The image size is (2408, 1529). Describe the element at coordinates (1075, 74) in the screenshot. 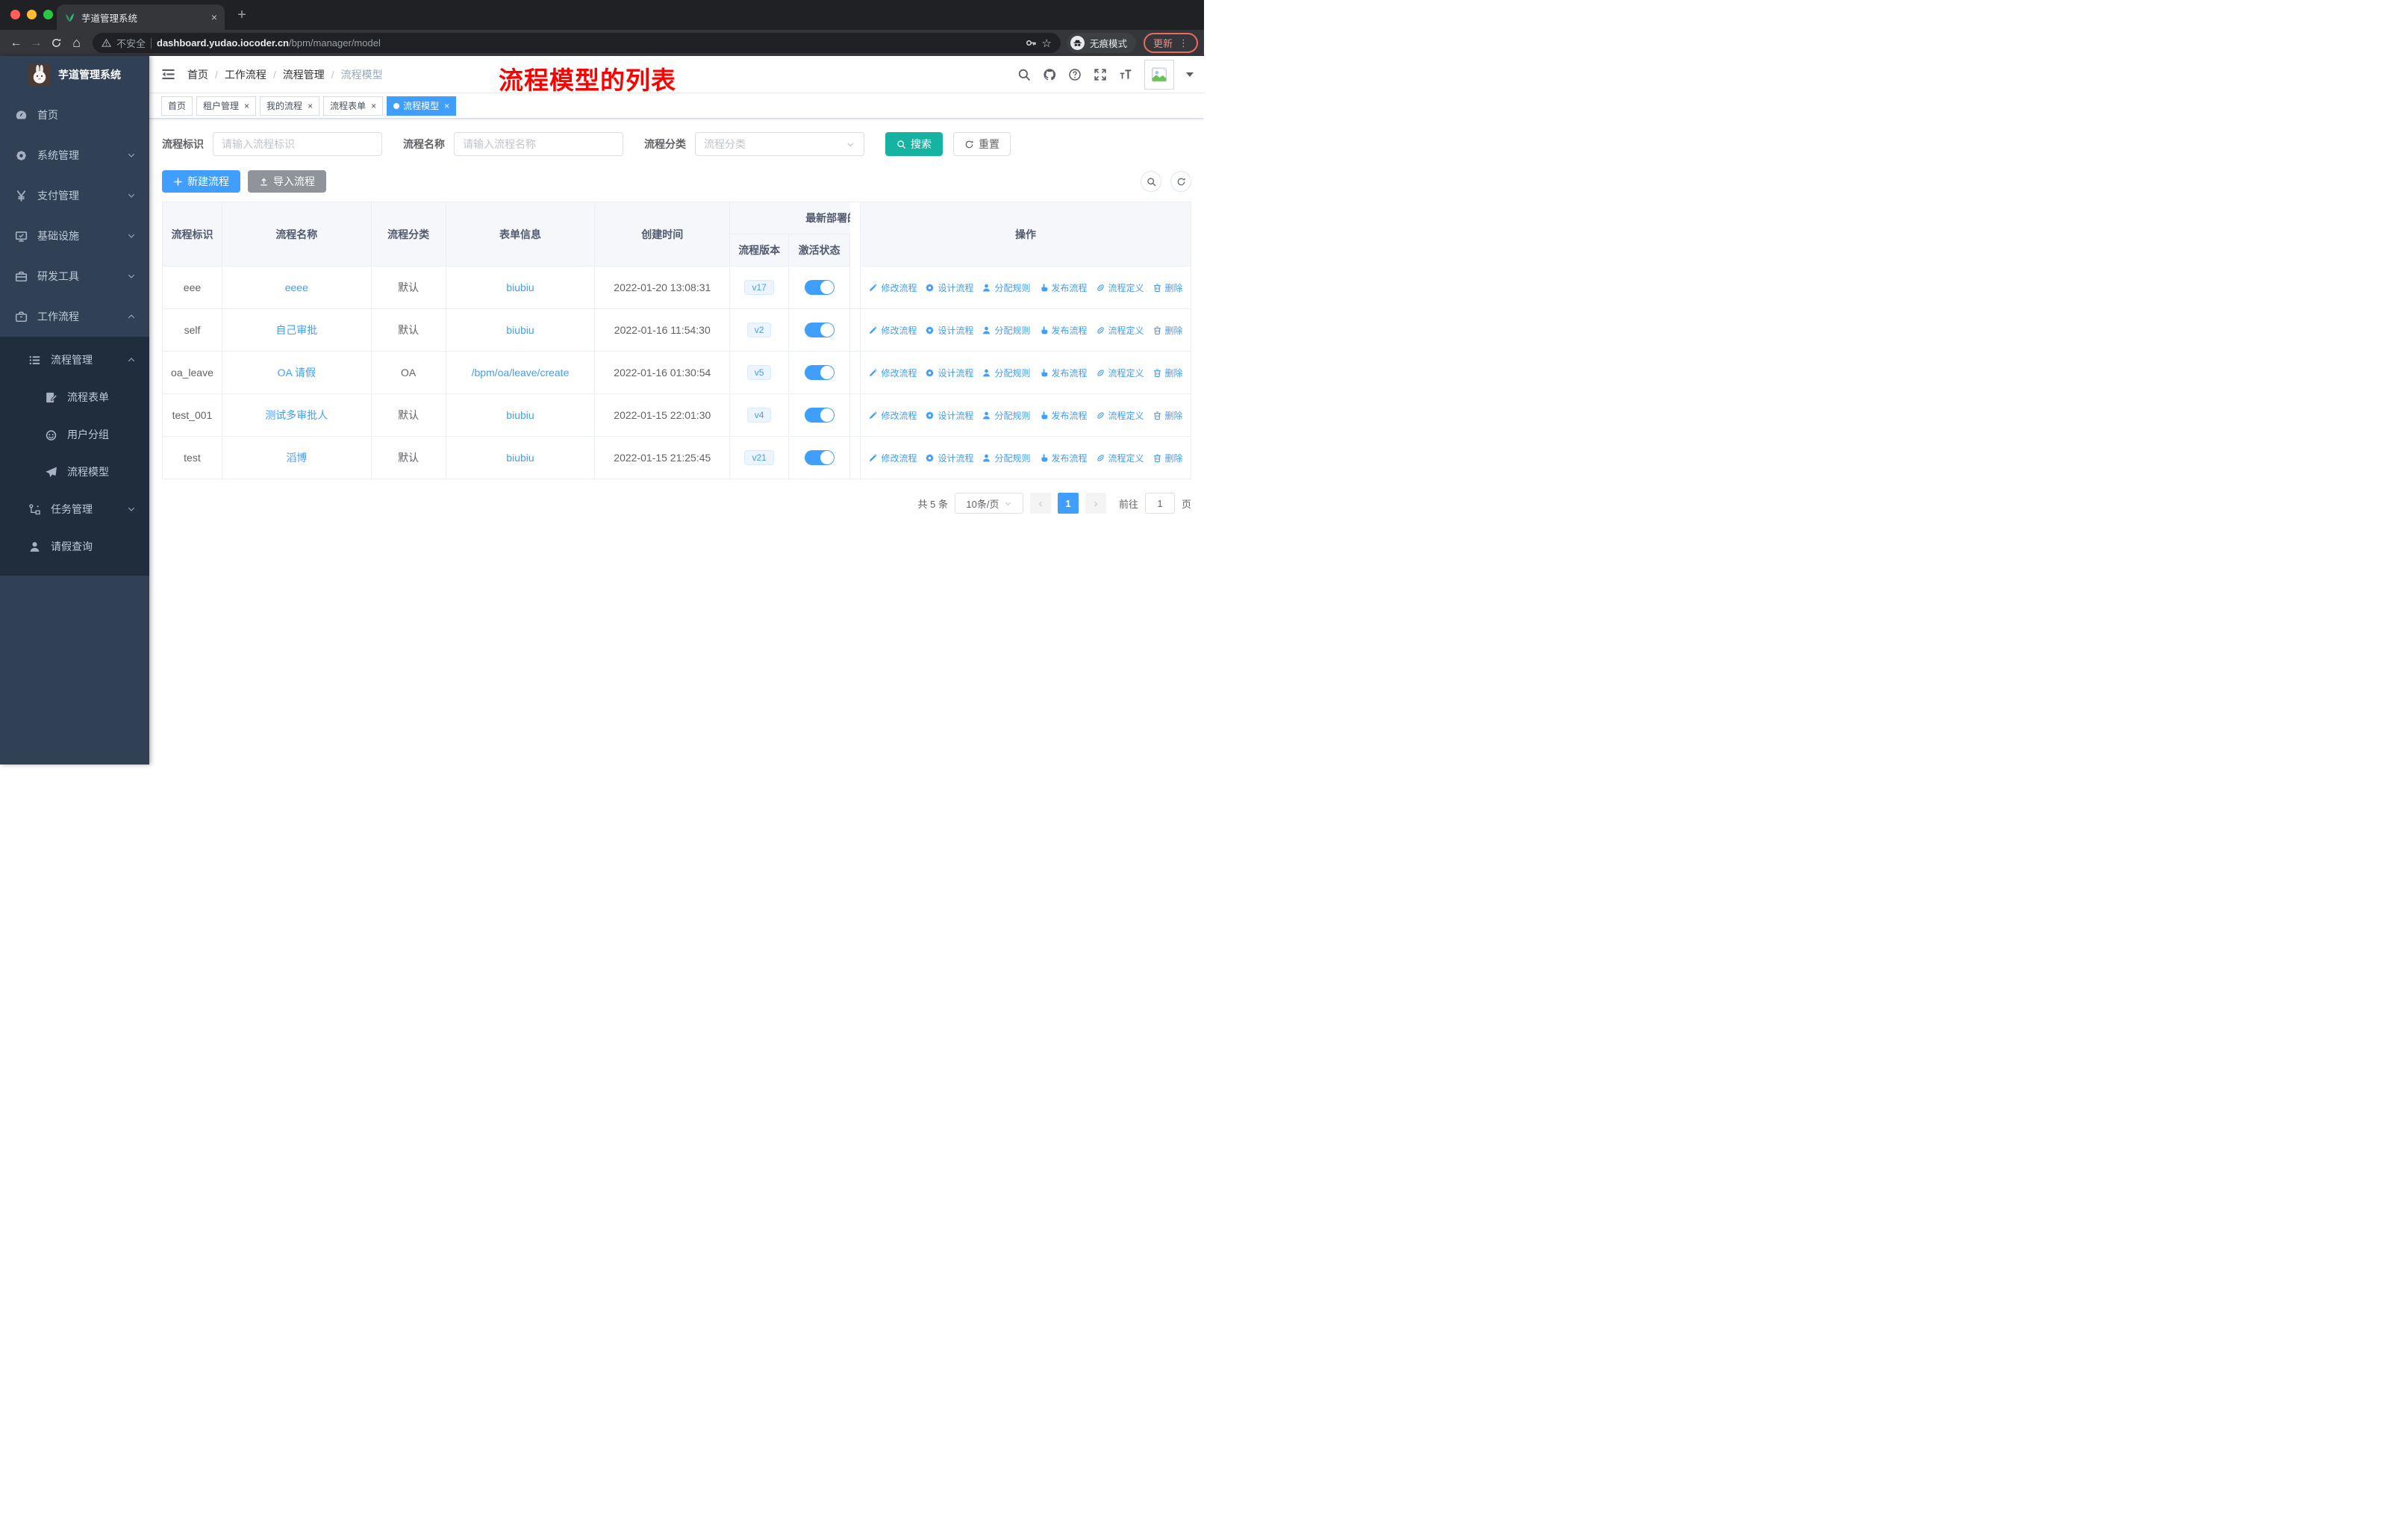

I see `help-icon` at that location.